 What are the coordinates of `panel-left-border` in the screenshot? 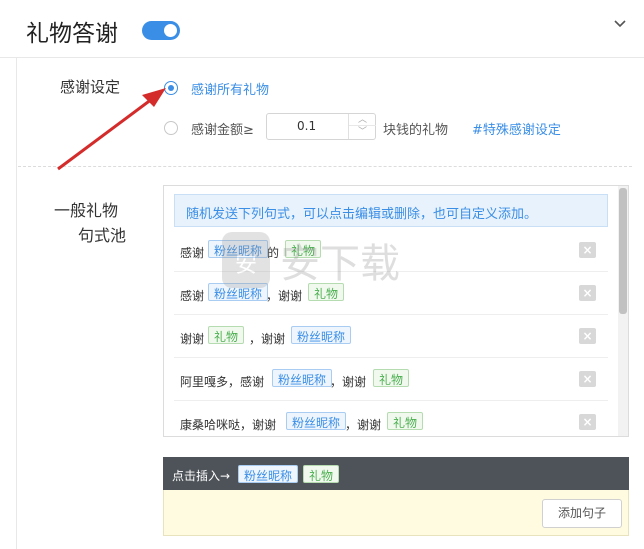 It's located at (16, 303).